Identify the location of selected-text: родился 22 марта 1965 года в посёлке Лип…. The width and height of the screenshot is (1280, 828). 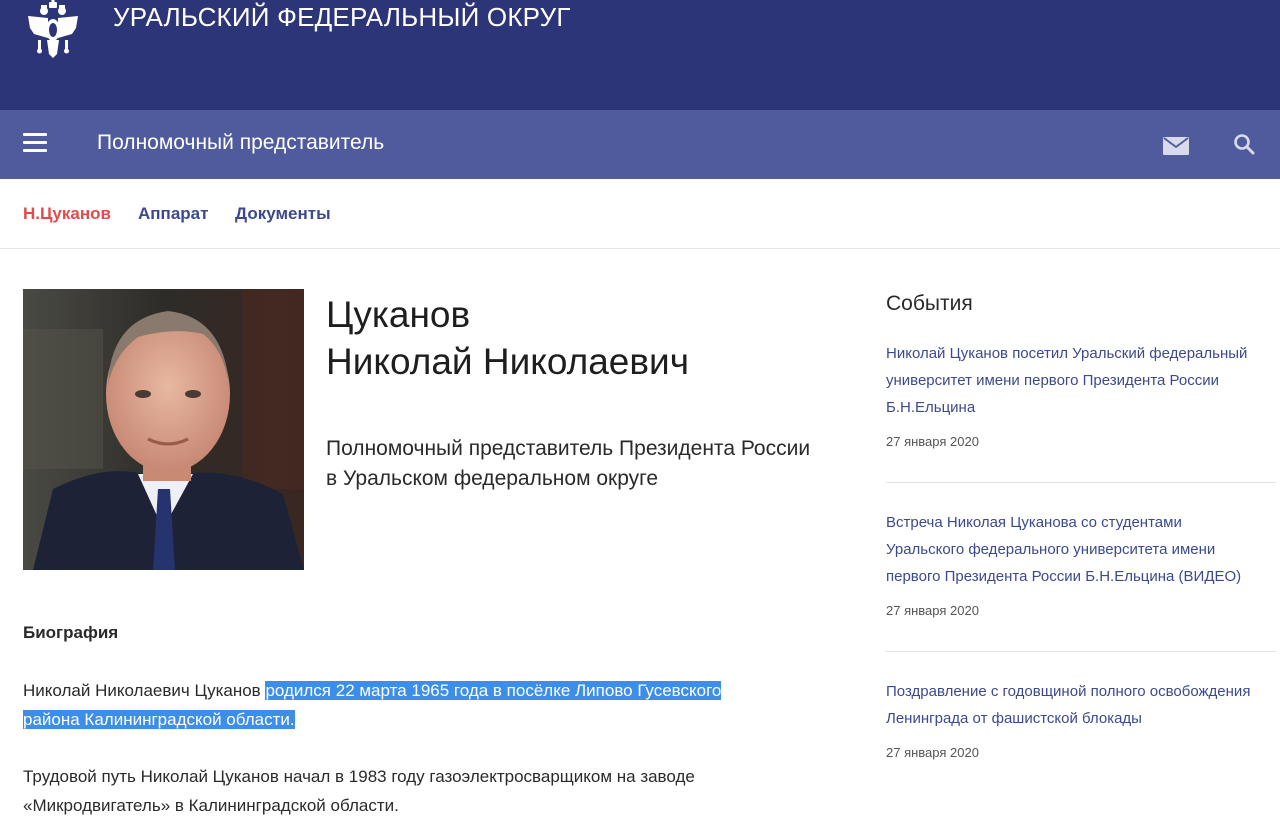
(493, 690).